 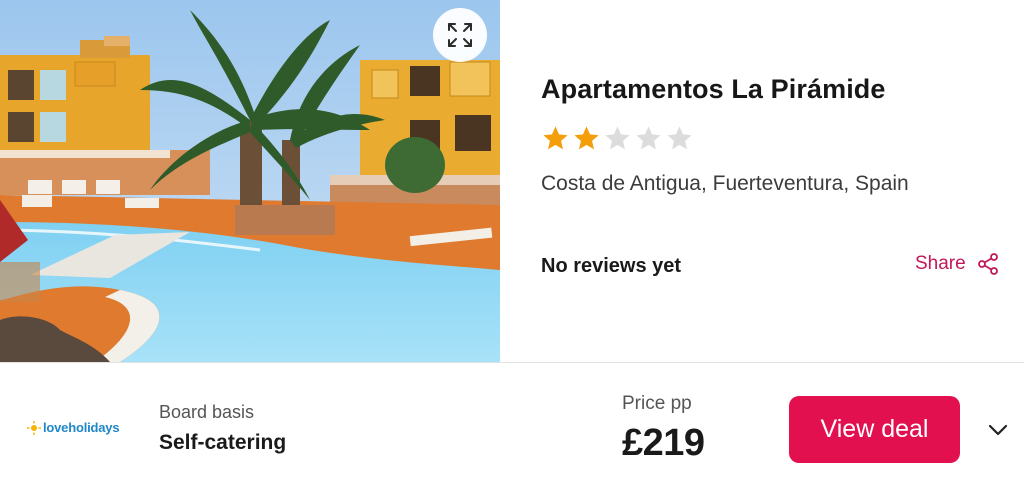 What do you see at coordinates (611, 266) in the screenshot?
I see `reviews-status: No reviews yet` at bounding box center [611, 266].